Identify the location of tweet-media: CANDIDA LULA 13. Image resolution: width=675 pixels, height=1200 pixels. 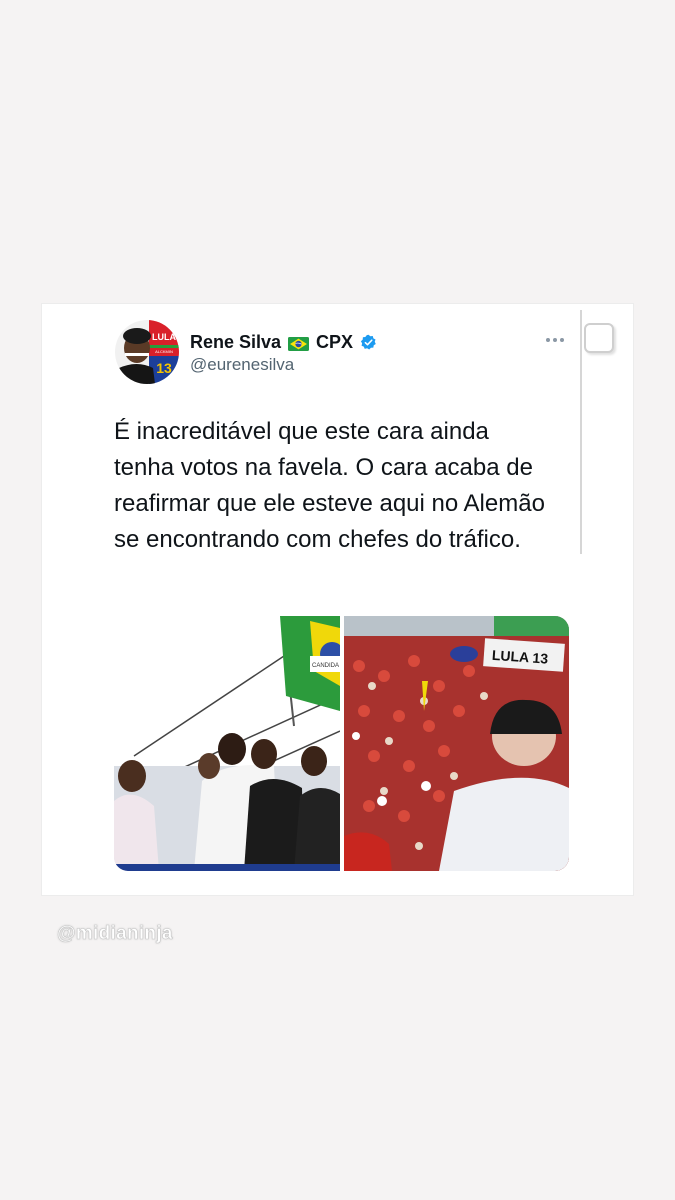
(341, 743).